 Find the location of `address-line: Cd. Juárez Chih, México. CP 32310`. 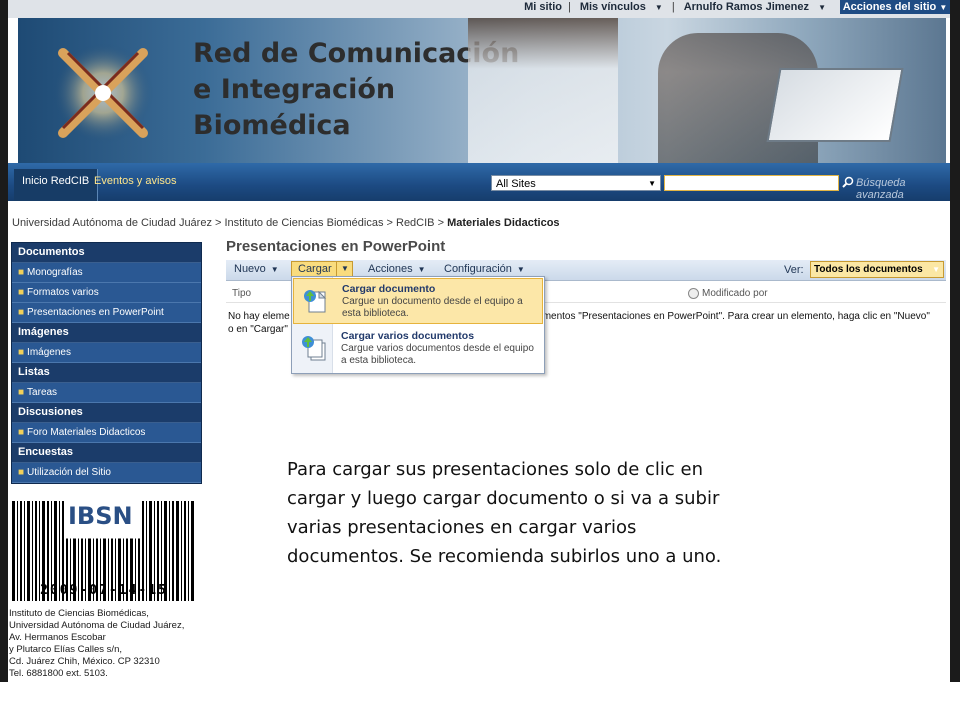

address-line: Cd. Juárez Chih, México. CP 32310 is located at coordinates (84, 661).